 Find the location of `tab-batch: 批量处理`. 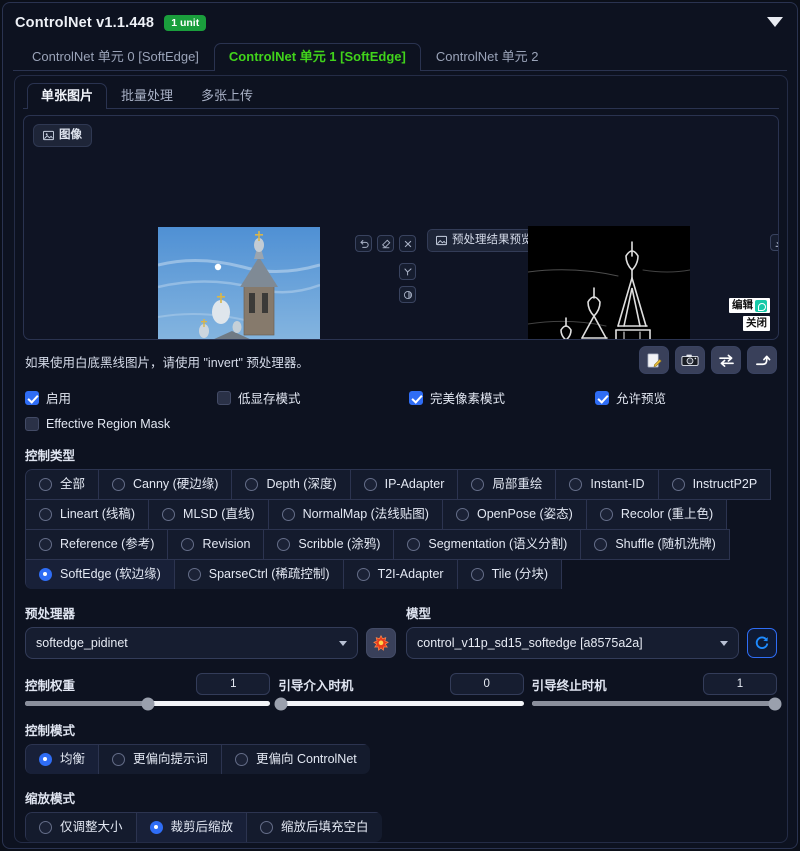

tab-batch: 批量处理 is located at coordinates (147, 96).